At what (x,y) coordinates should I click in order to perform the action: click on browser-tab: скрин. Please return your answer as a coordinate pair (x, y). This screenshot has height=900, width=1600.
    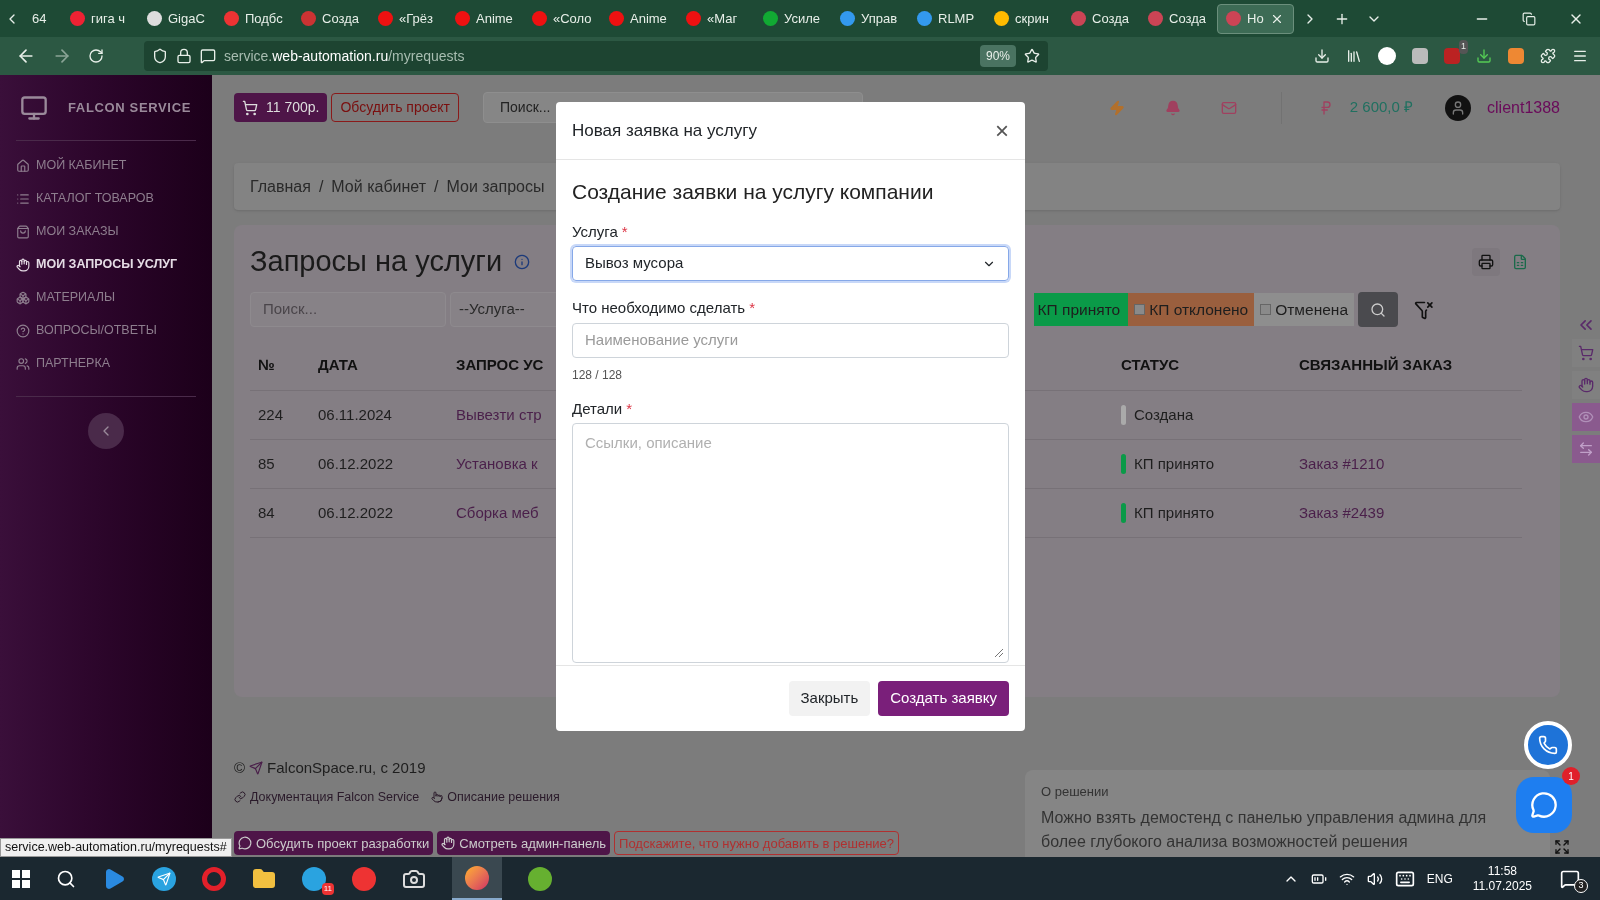
    Looking at the image, I should click on (1024, 18).